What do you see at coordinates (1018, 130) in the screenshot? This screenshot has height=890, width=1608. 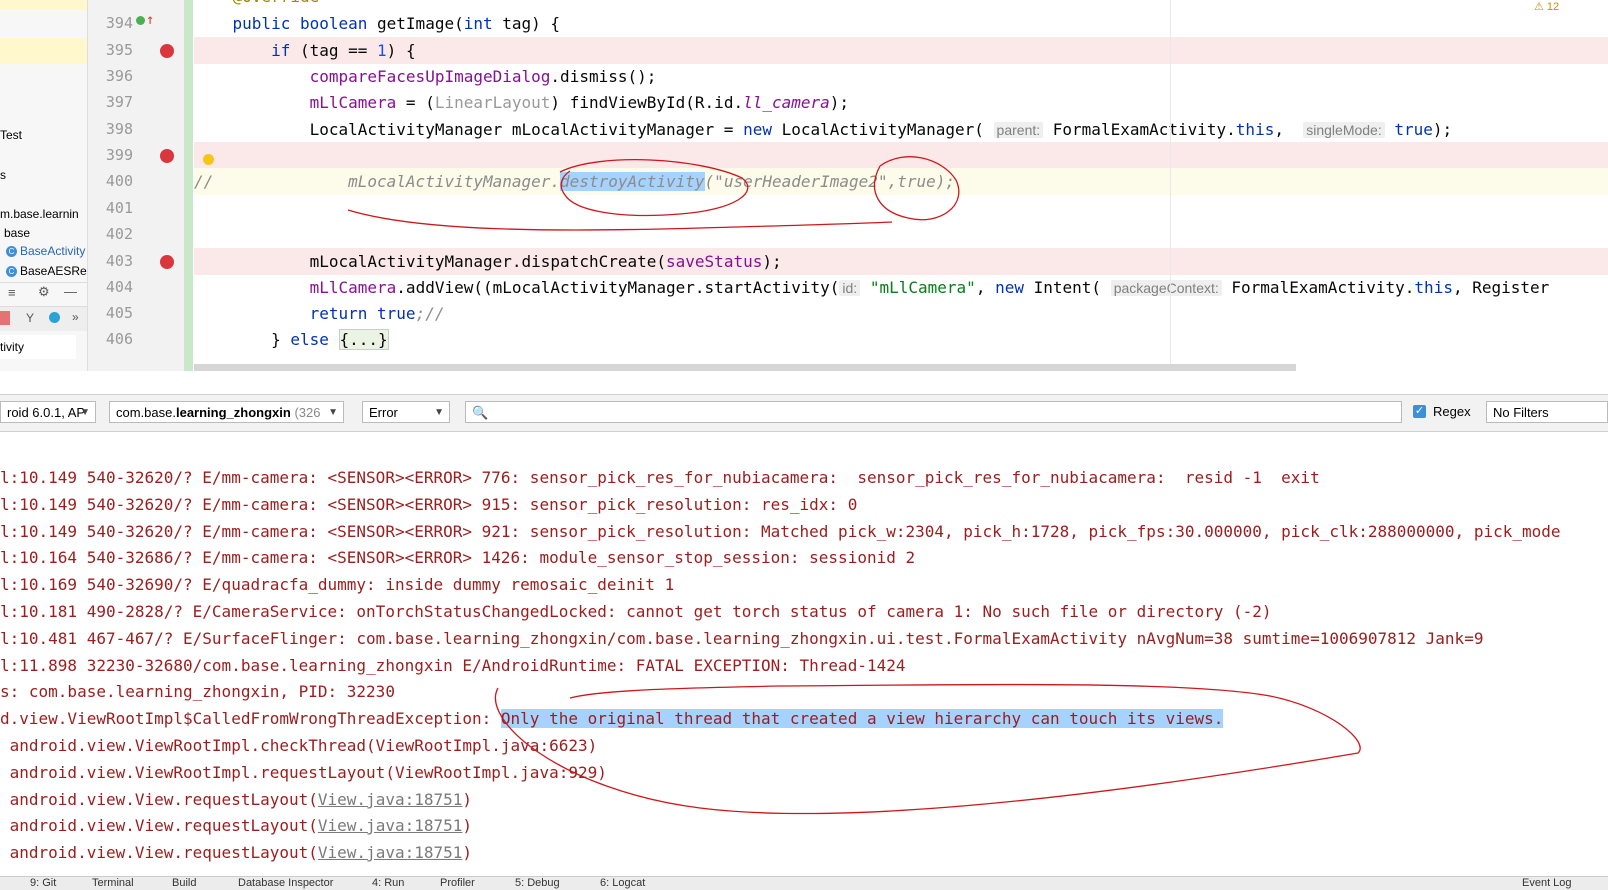 I see `param-hint: parent:` at bounding box center [1018, 130].